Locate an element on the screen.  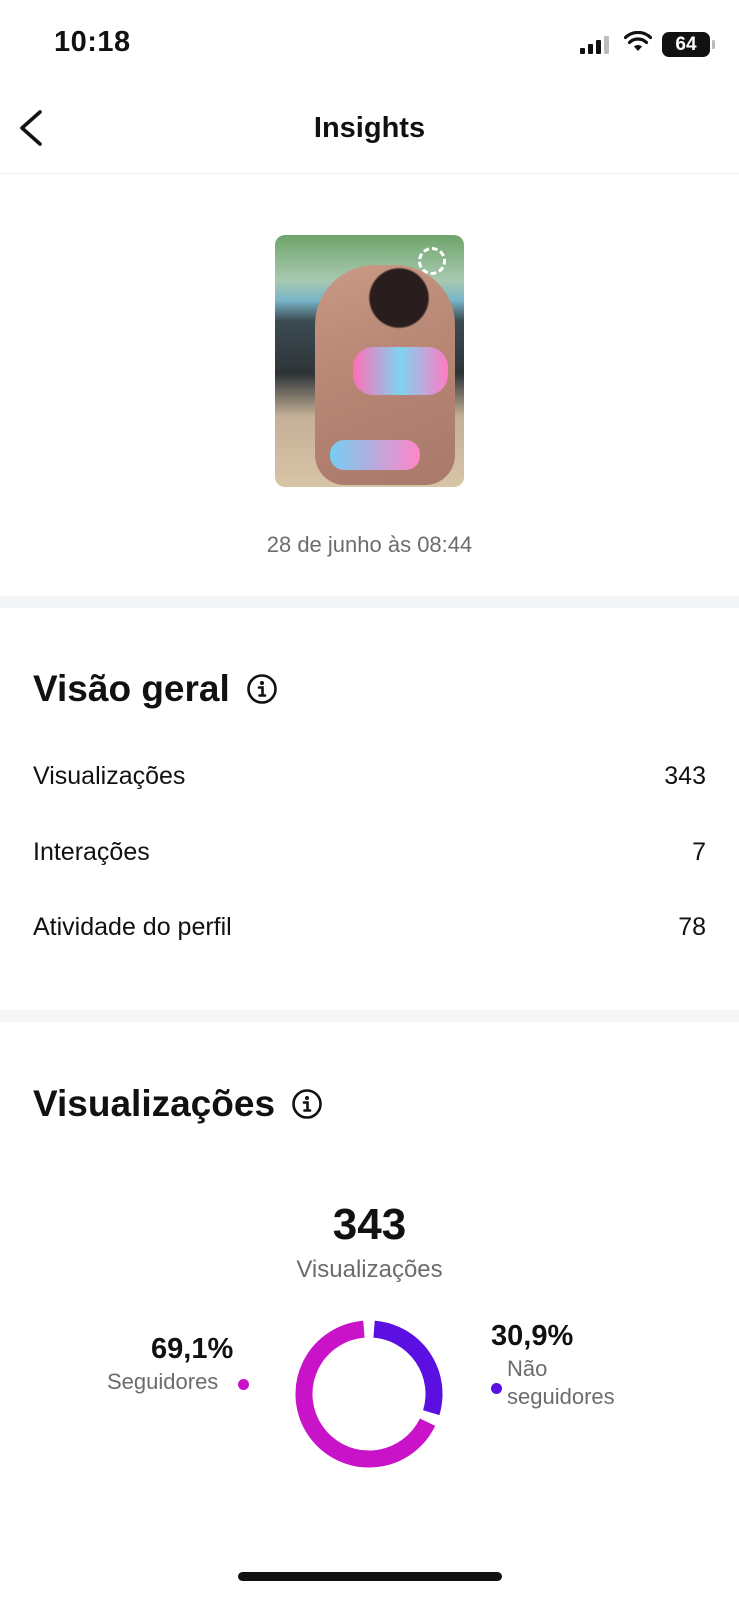
metric-value: 7 is located at coordinates (699, 852).